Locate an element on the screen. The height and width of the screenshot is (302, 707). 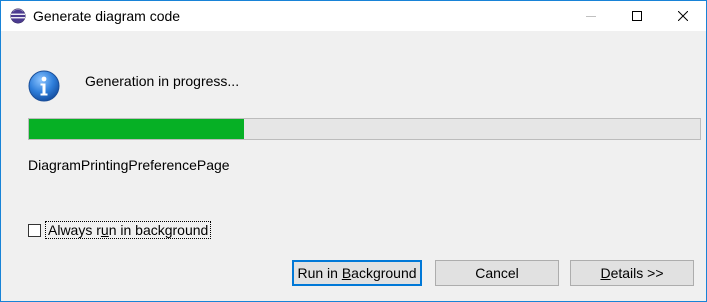
details-button: Details >> is located at coordinates (632, 273).